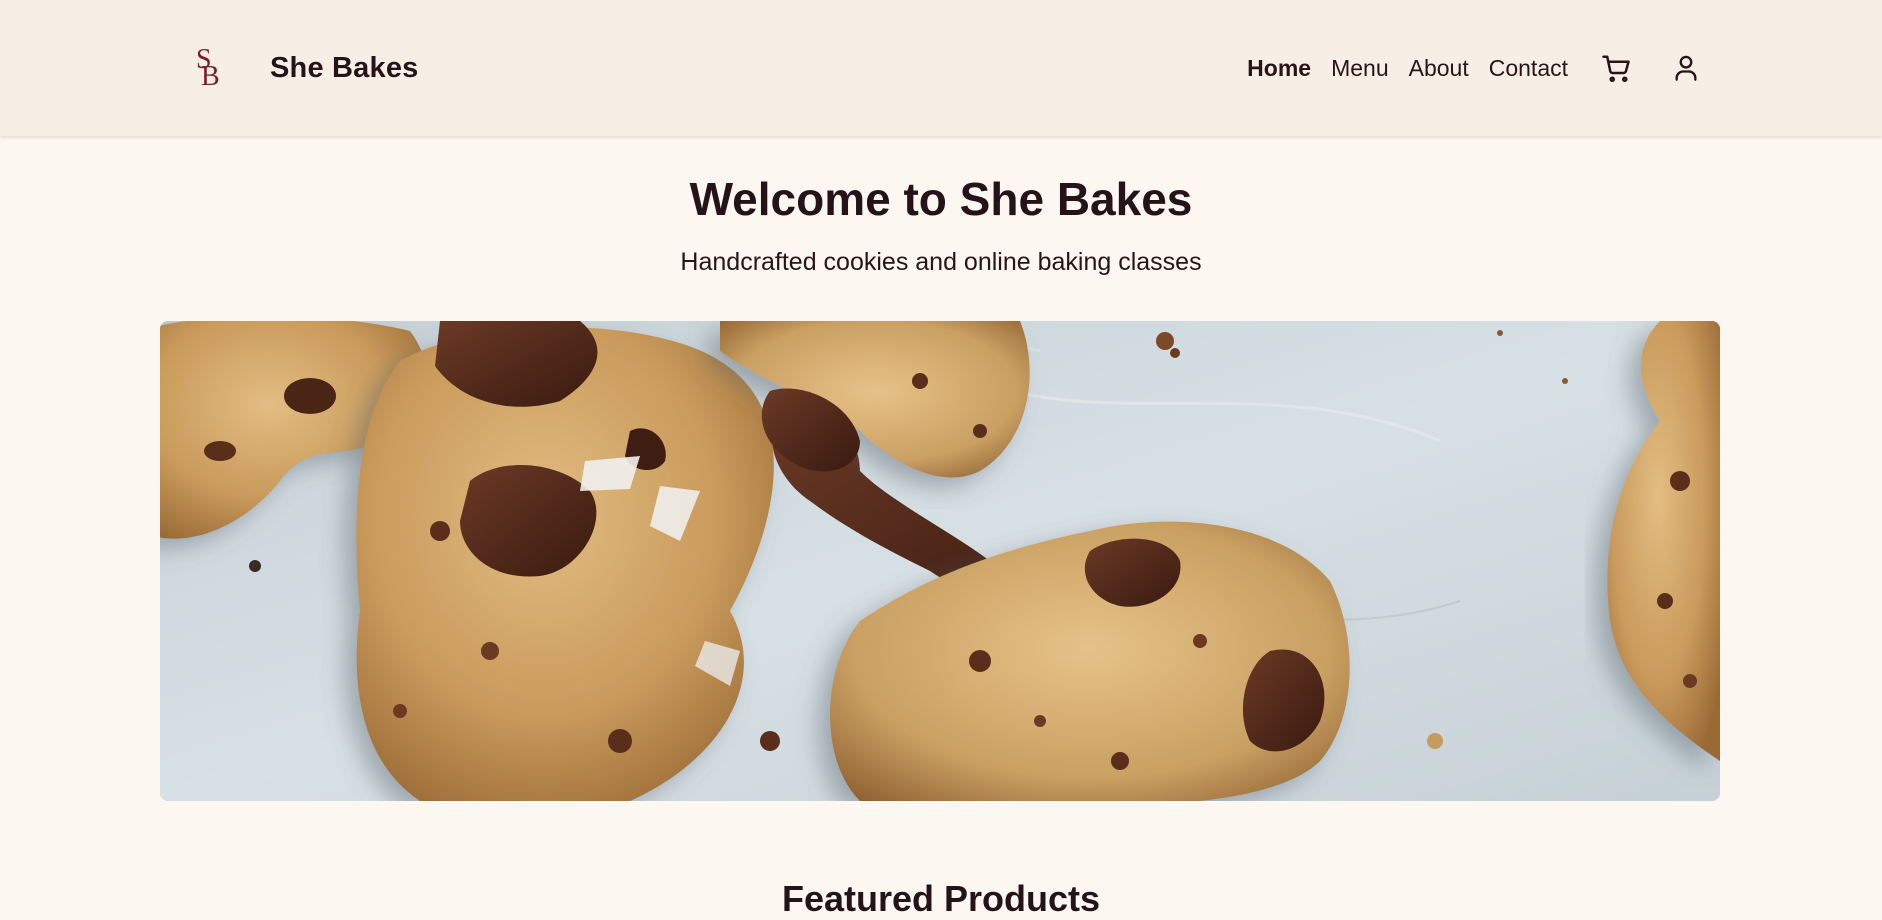 Image resolution: width=1882 pixels, height=920 pixels. What do you see at coordinates (1686, 68) in the screenshot?
I see `user-icon` at bounding box center [1686, 68].